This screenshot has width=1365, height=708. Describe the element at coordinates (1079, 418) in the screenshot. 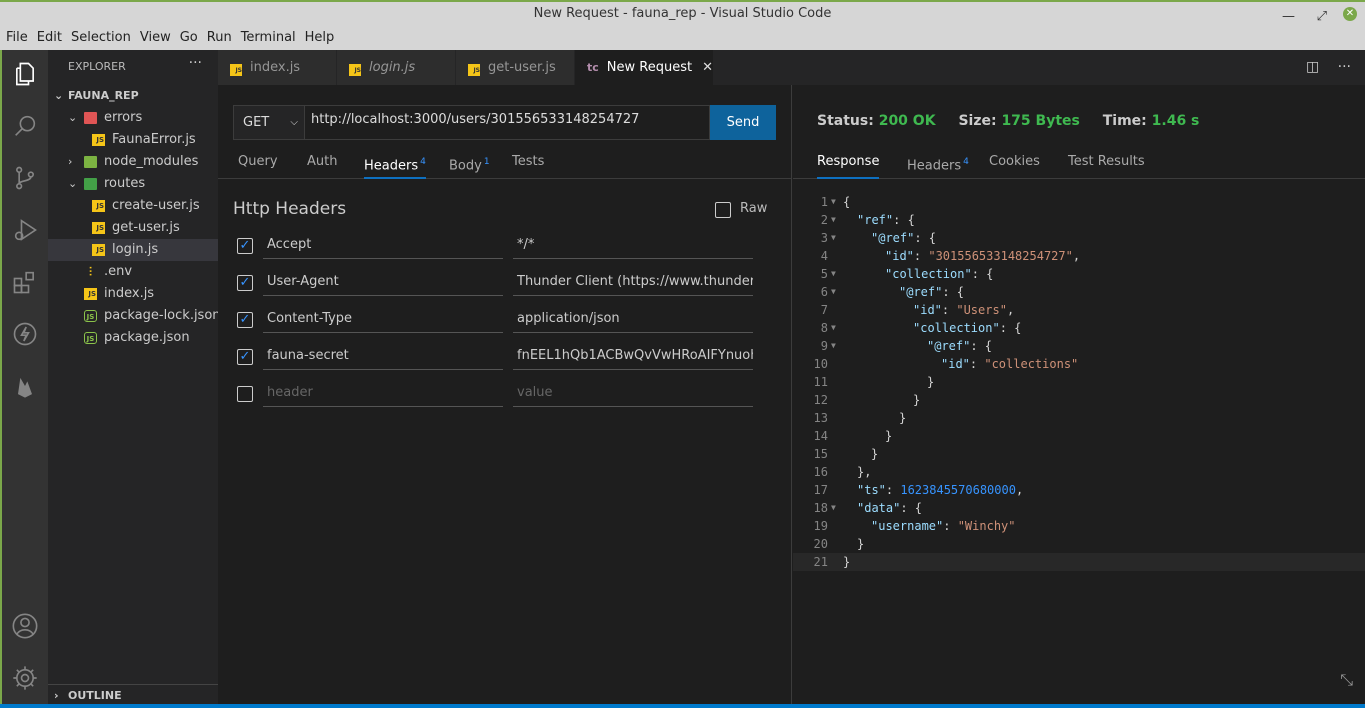

I see `code-line: 13}` at that location.